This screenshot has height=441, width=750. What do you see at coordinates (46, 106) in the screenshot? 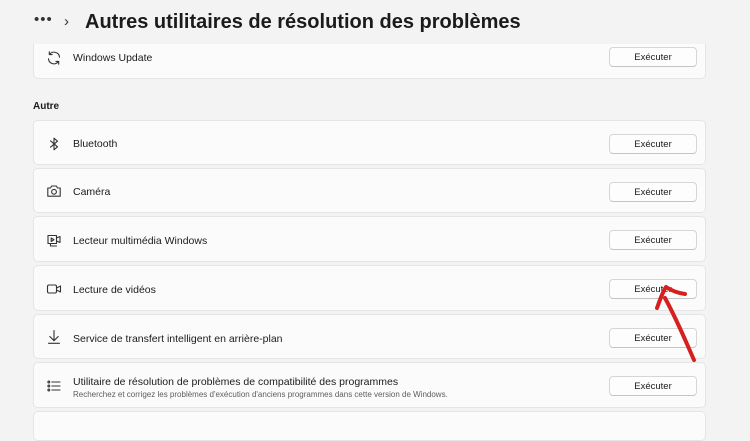
I see `section-title: Autre` at bounding box center [46, 106].